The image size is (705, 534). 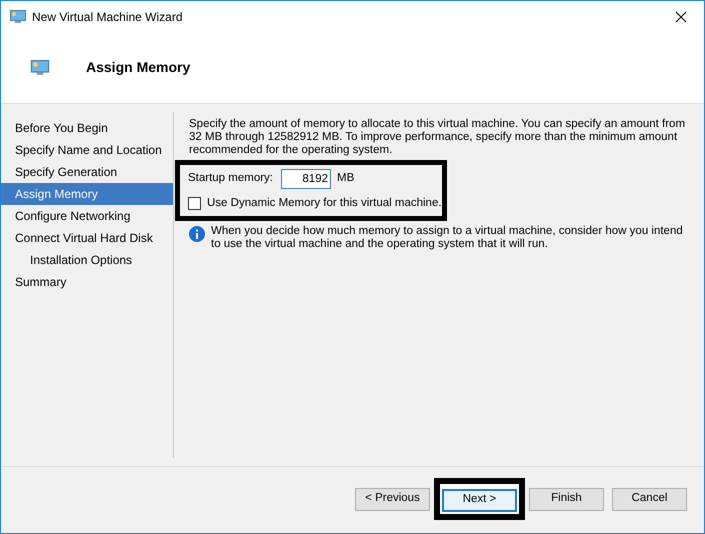 I want to click on description-text: Specify the amount of memory to allocate to this virtual machine. You can specify an amount from 32 MB through 12582912 MB. To improve performance, specify more than the minimum amount recommended for the operating system., so click(x=437, y=137).